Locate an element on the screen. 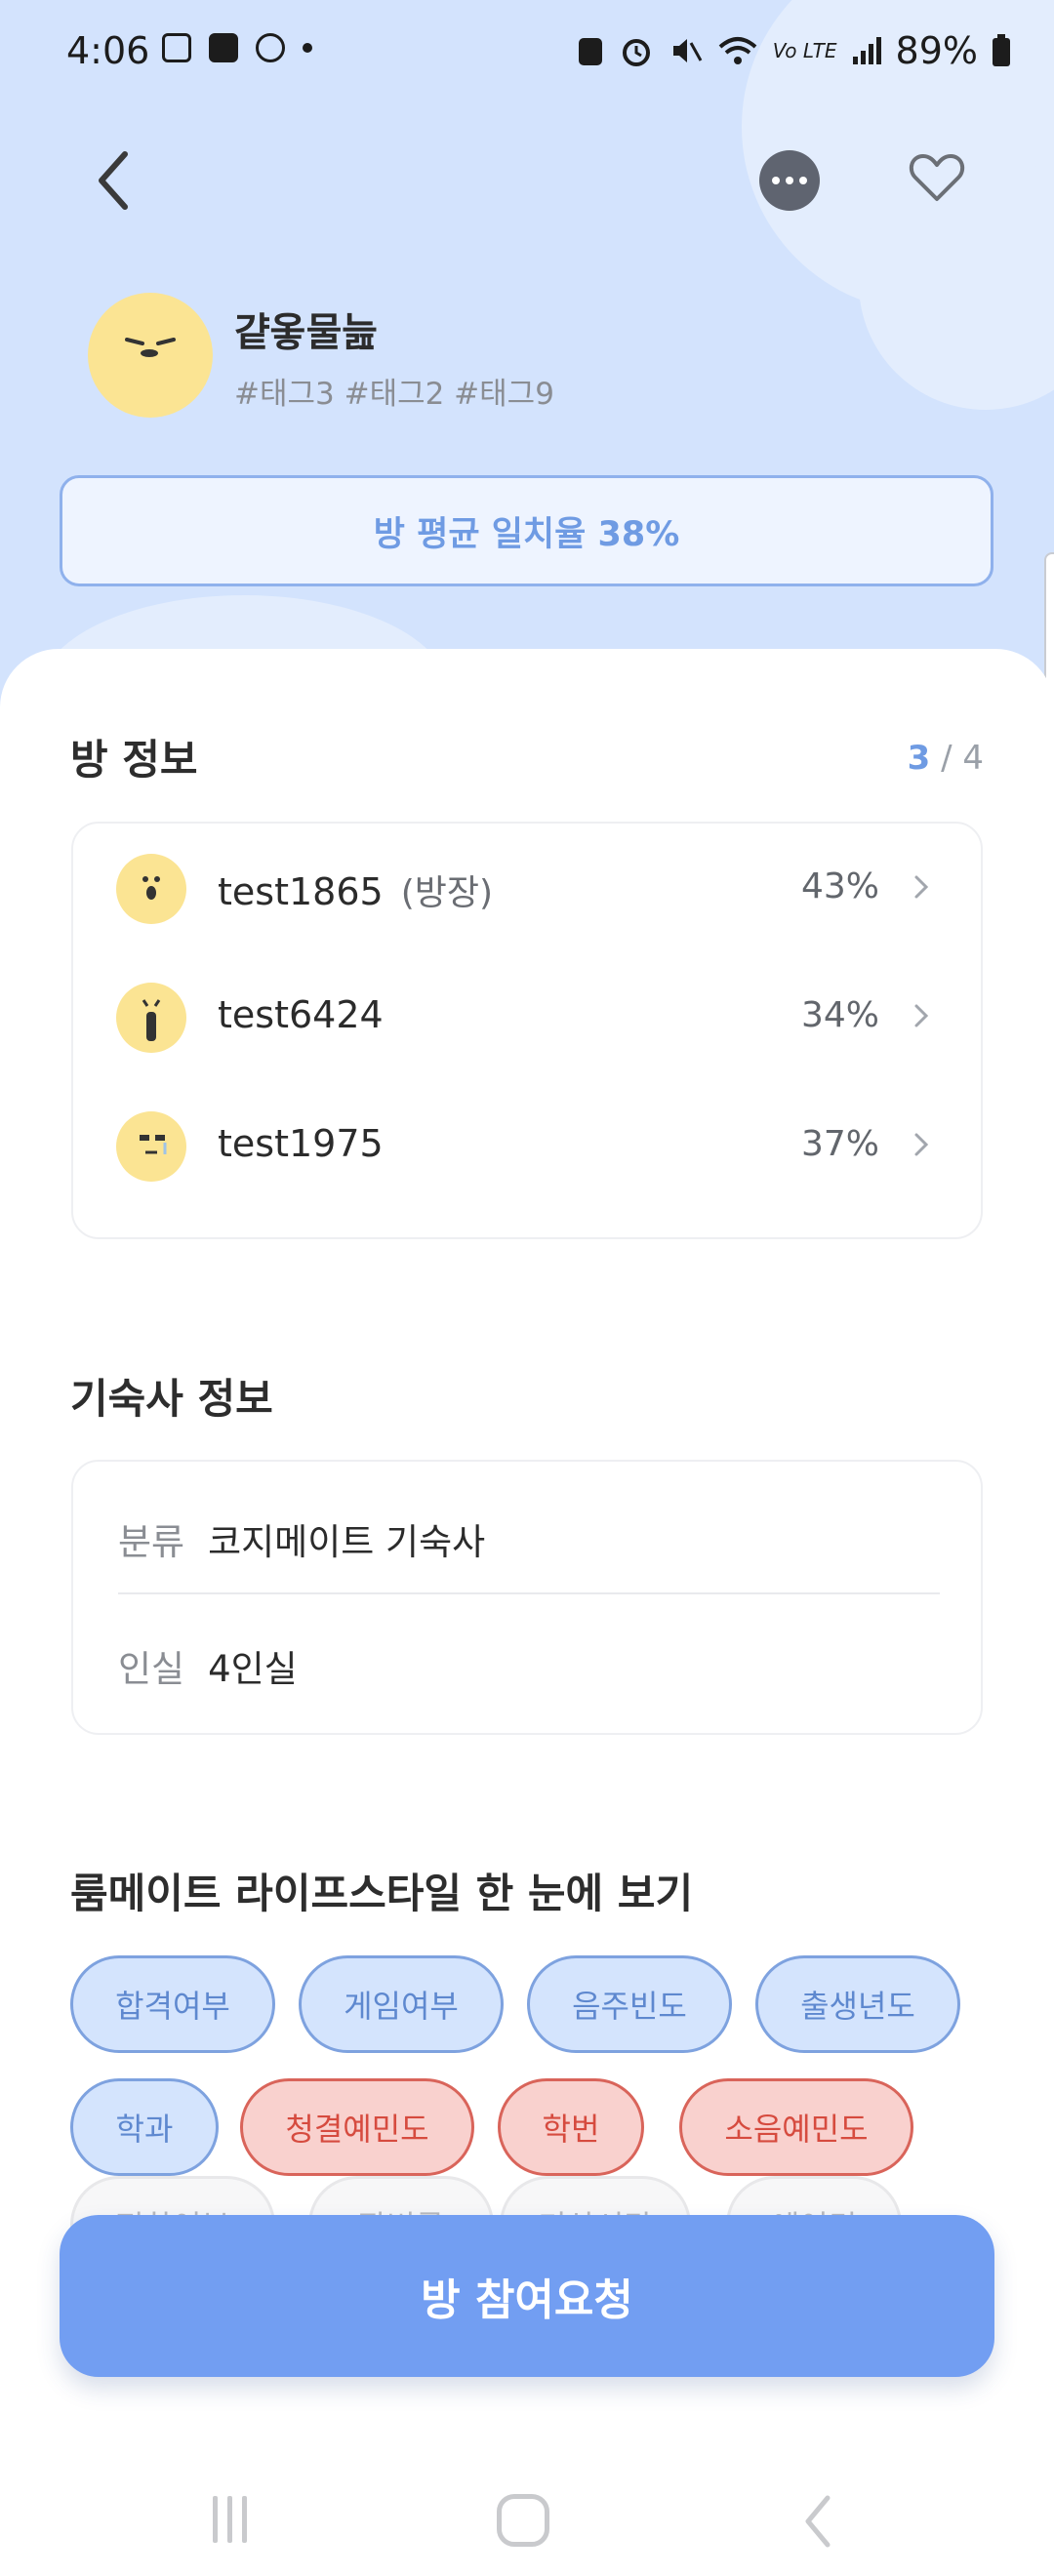  dorm-type-value: 코지메이트 기숙사 is located at coordinates (347, 1542).